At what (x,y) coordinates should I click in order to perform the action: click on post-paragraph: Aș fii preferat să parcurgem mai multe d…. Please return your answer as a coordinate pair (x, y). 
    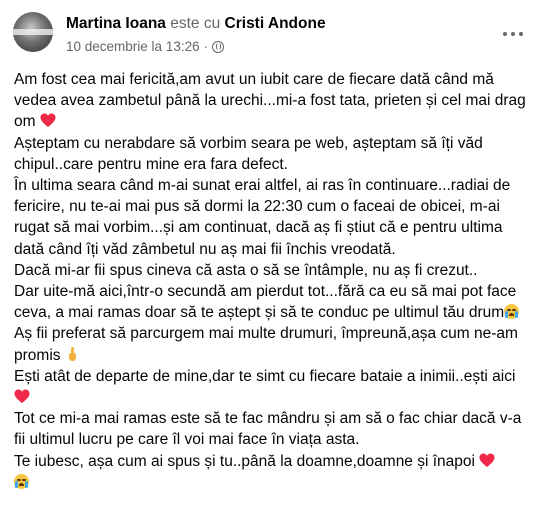
    Looking at the image, I should click on (266, 344).